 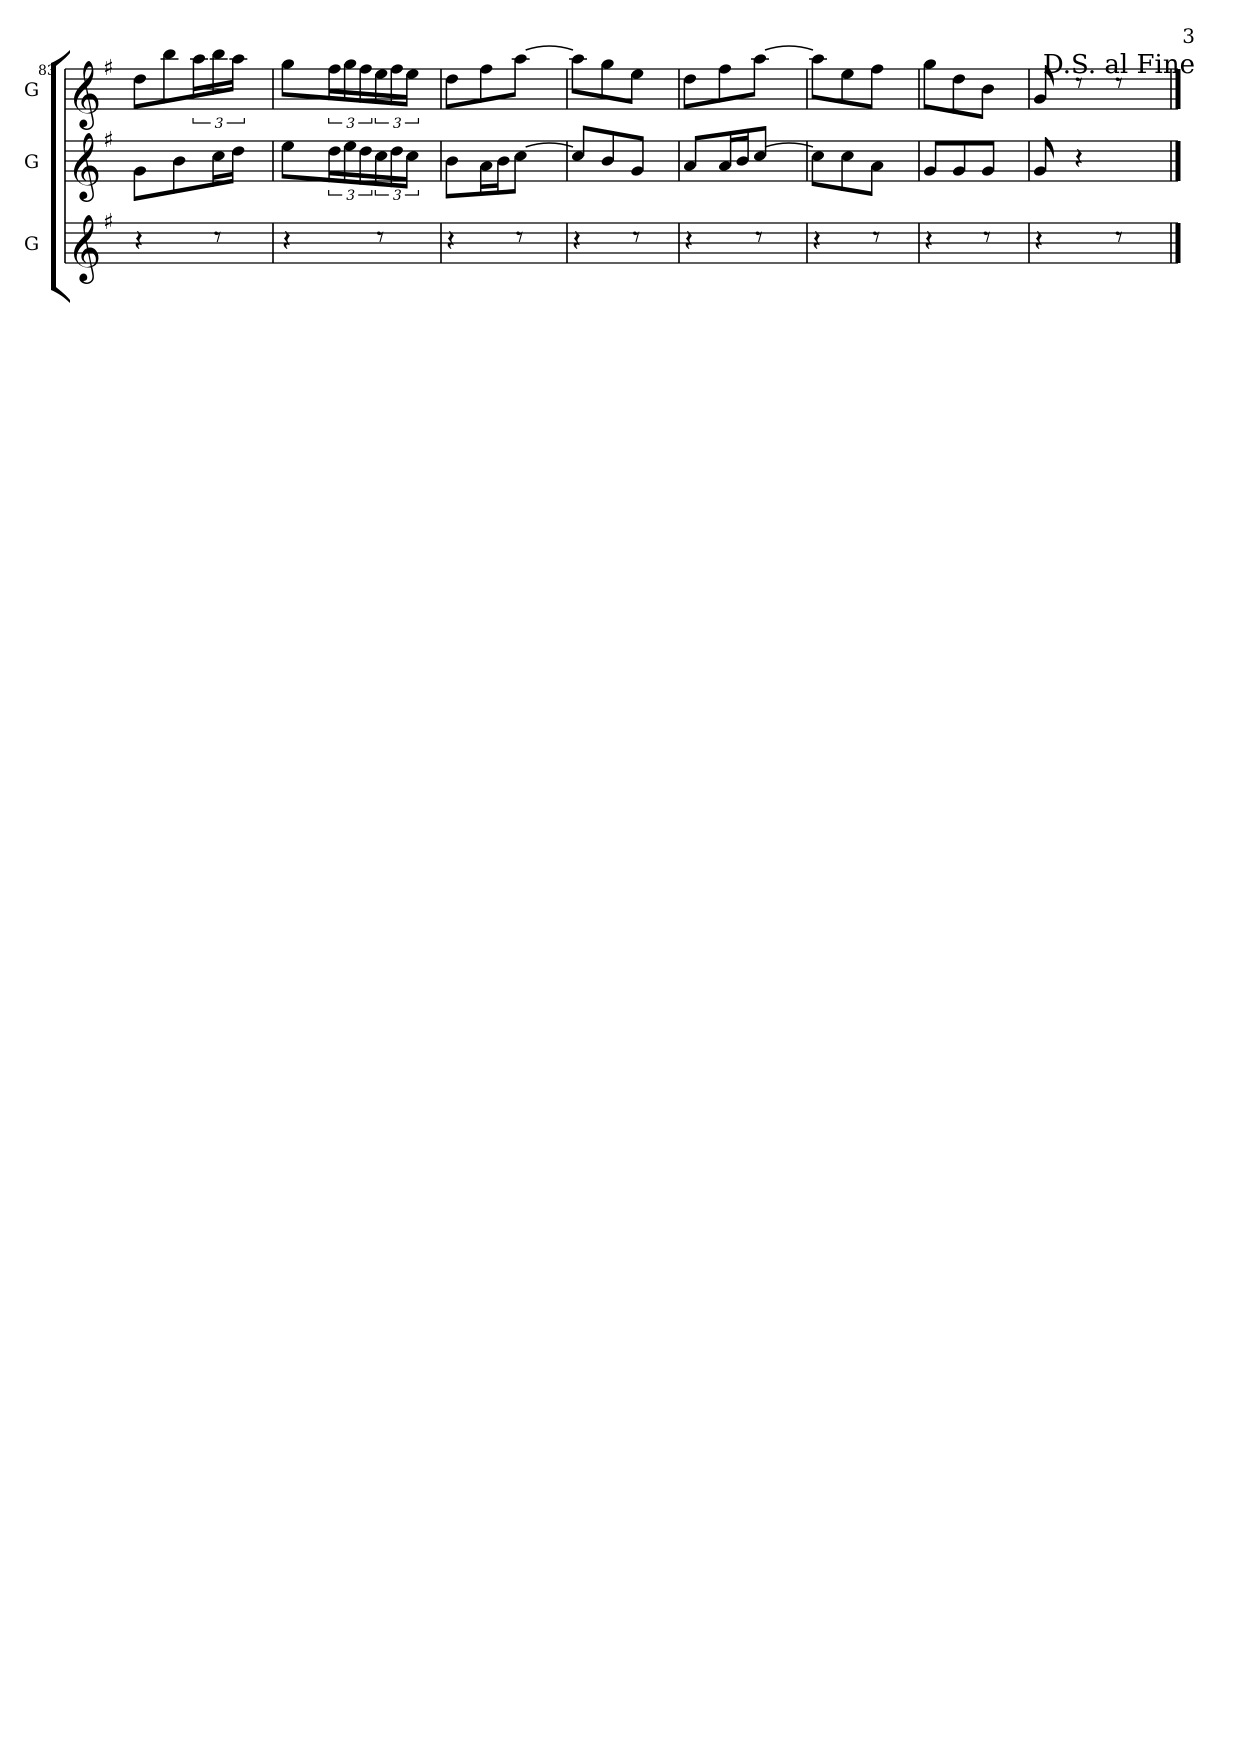 I want to click on measure-number: 83, so click(x=47, y=71).